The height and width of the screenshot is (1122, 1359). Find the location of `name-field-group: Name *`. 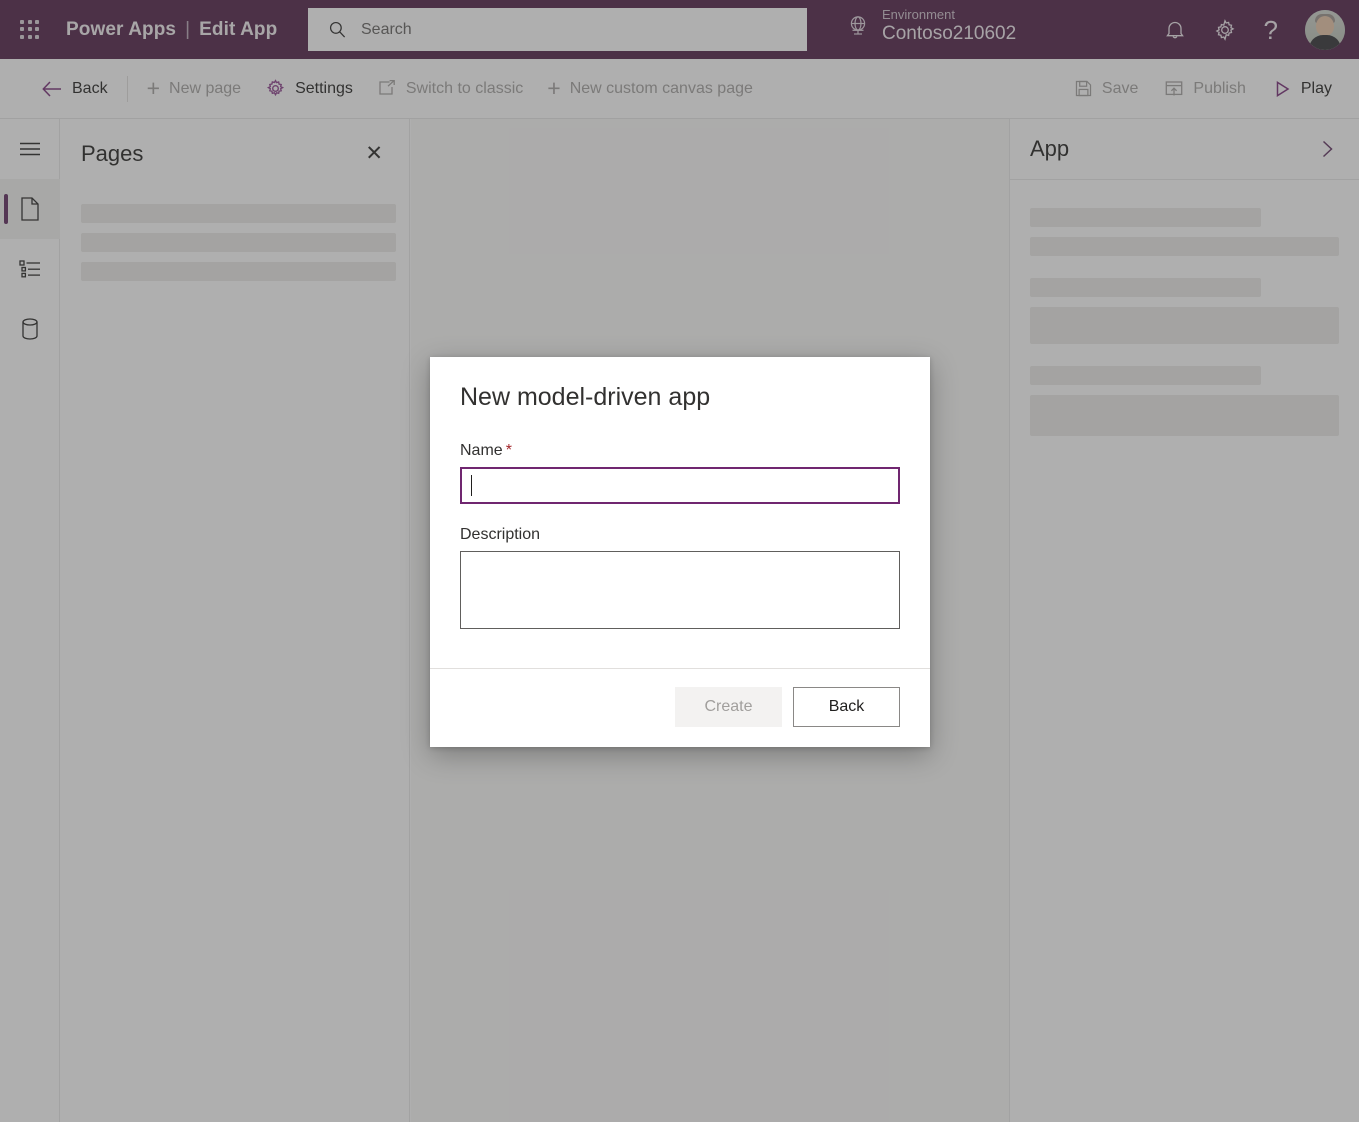

name-field-group: Name * is located at coordinates (680, 473).